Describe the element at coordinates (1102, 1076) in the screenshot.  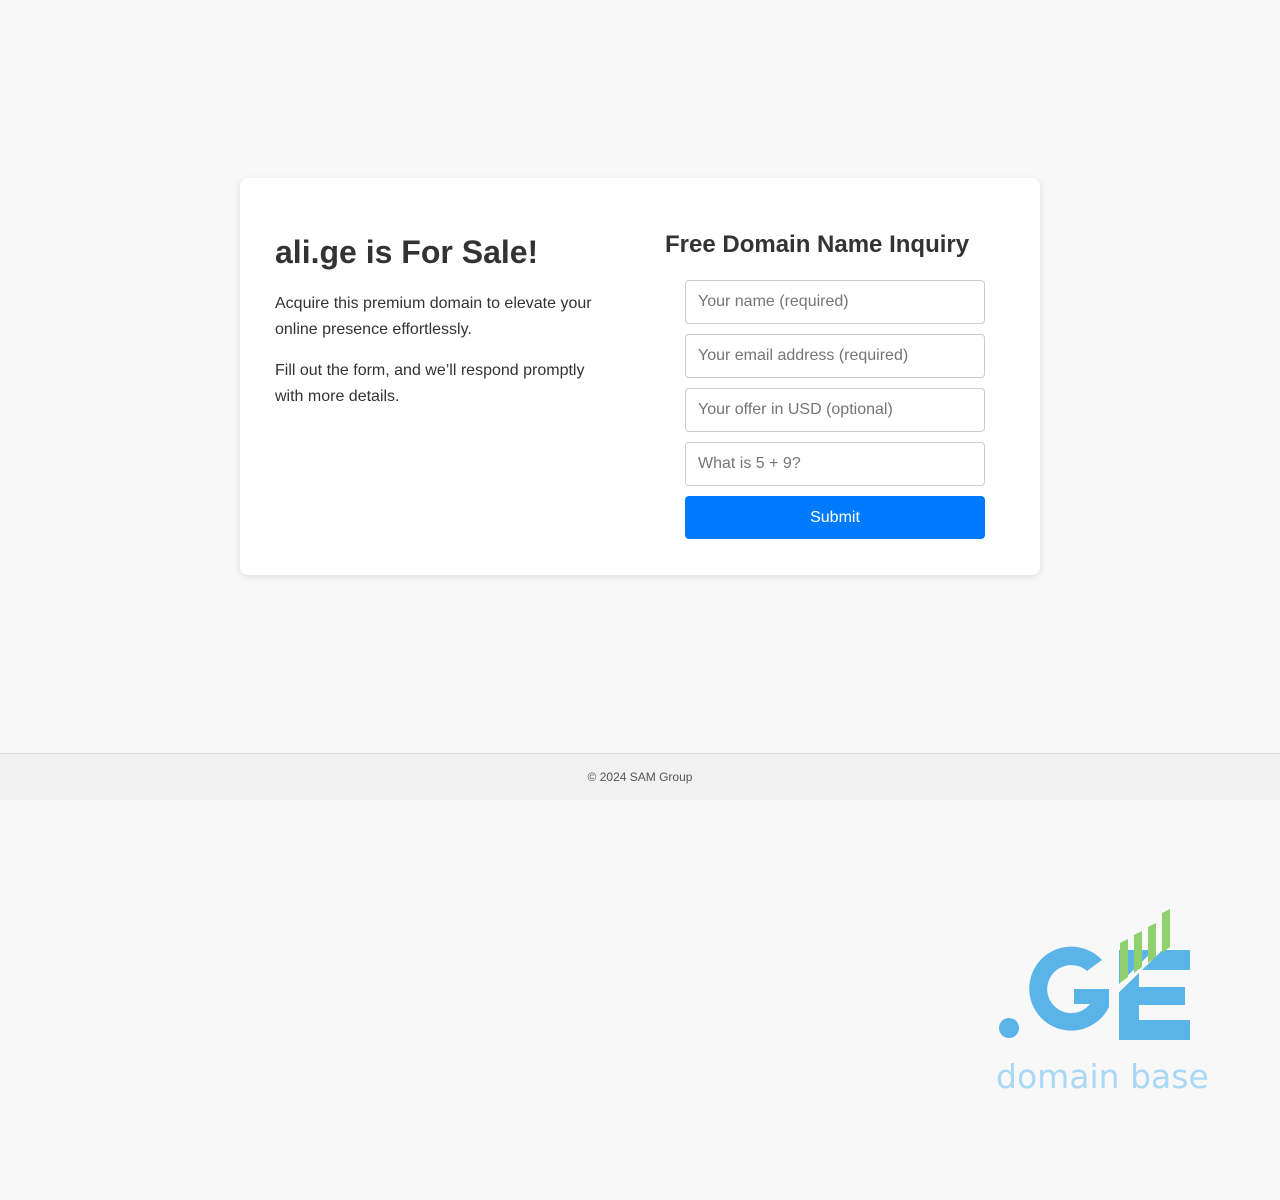
I see `logo-tagline: domain base` at that location.